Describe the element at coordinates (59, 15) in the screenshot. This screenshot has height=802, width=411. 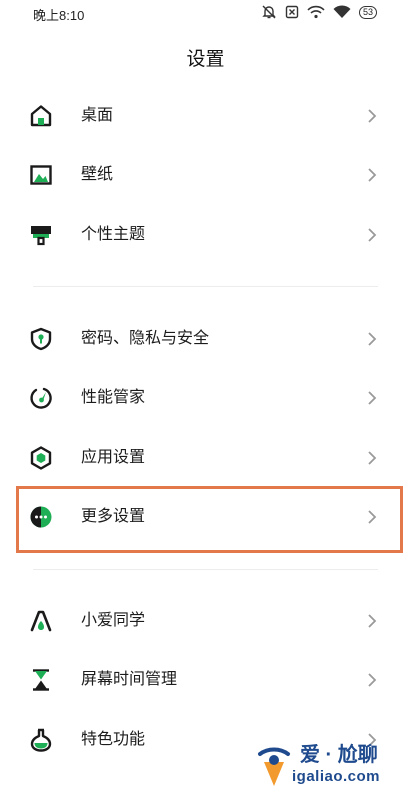
I see `status-time: 晚上8:10` at that location.